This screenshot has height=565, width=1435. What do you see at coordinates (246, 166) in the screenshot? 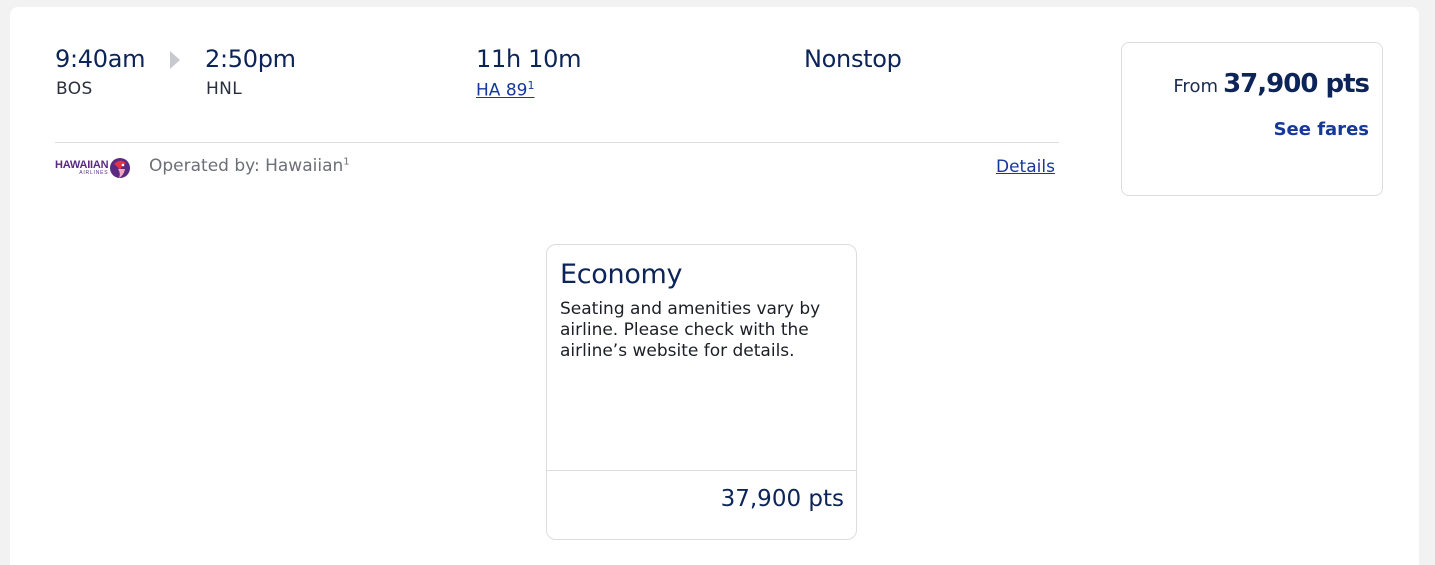
I see `operated-by-label: Operated by: Hawaiian` at bounding box center [246, 166].